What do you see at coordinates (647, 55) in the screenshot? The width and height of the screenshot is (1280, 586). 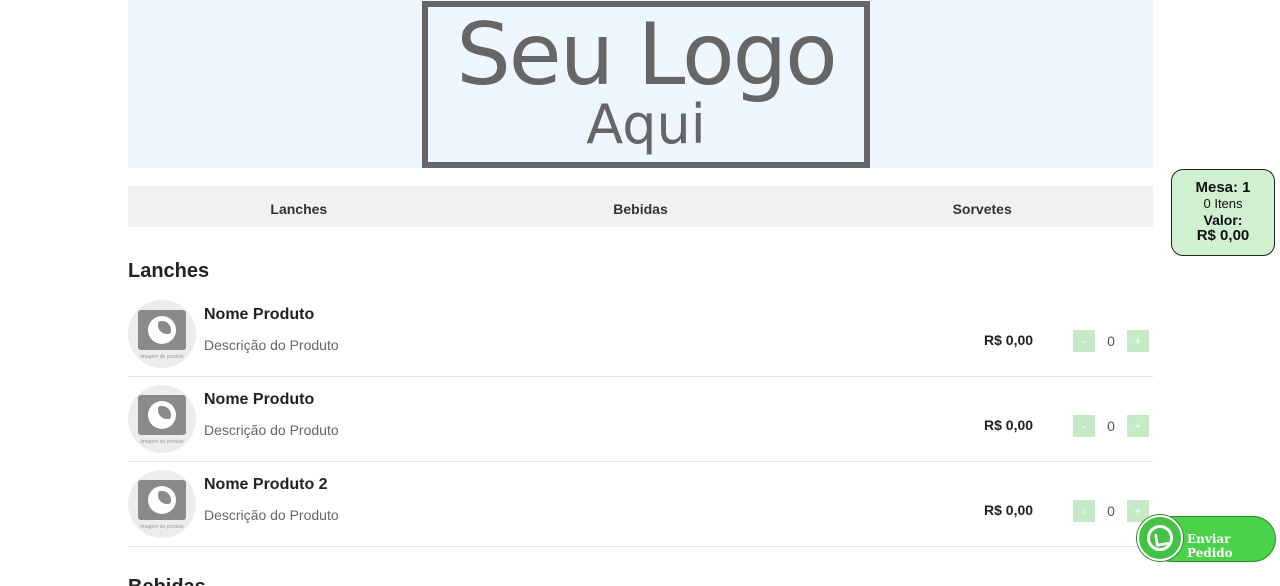 I see `logo-text-line1: Seu Logo` at bounding box center [647, 55].